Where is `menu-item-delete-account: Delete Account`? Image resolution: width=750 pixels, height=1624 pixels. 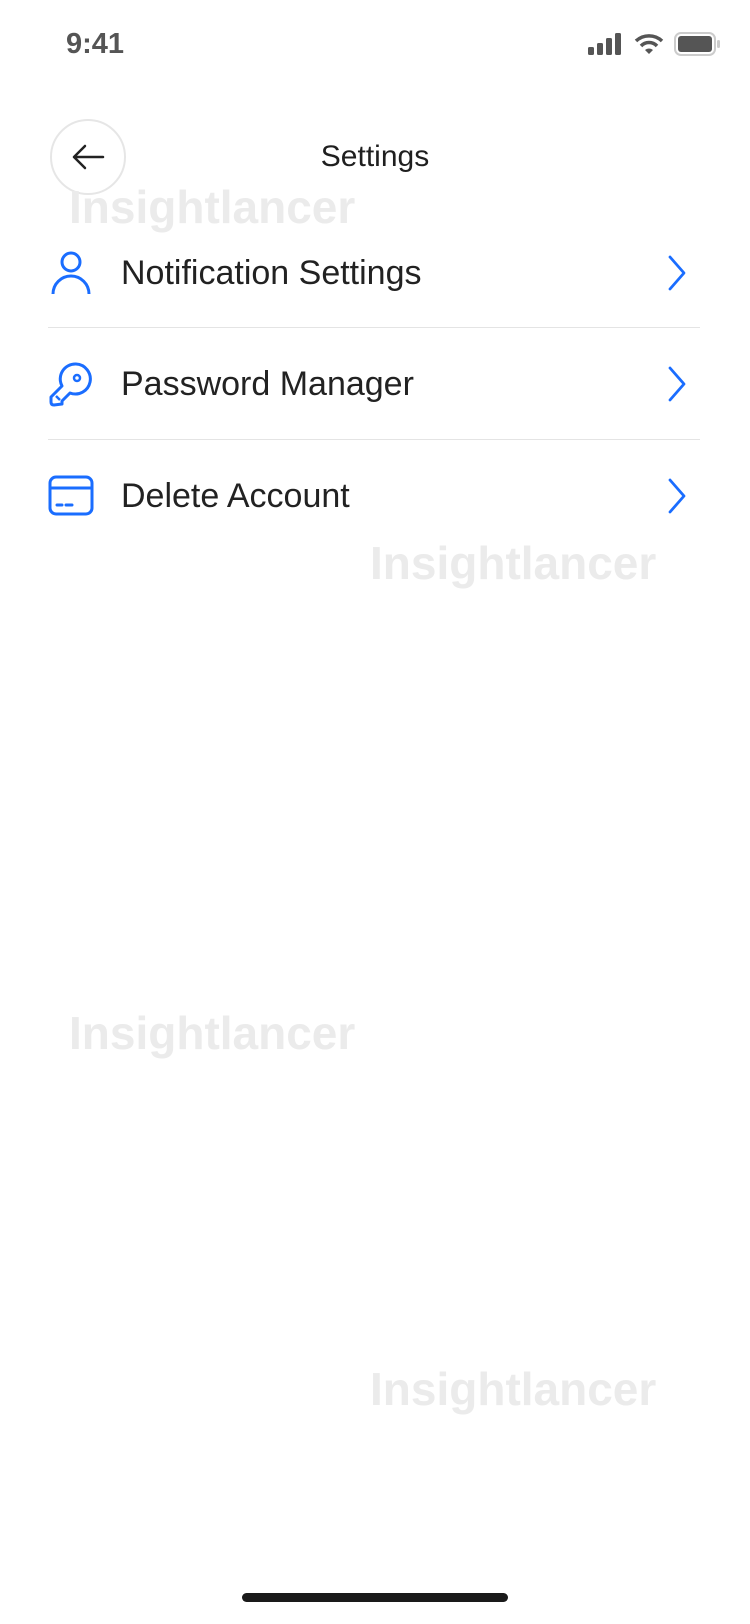
menu-item-delete-account: Delete Account is located at coordinates (374, 496).